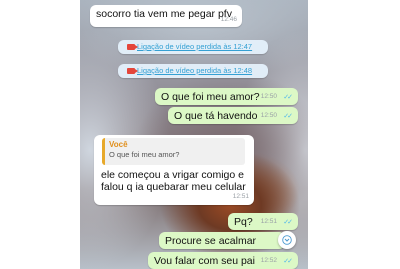  I want to click on scroll-to-bottom-button, so click(287, 240).